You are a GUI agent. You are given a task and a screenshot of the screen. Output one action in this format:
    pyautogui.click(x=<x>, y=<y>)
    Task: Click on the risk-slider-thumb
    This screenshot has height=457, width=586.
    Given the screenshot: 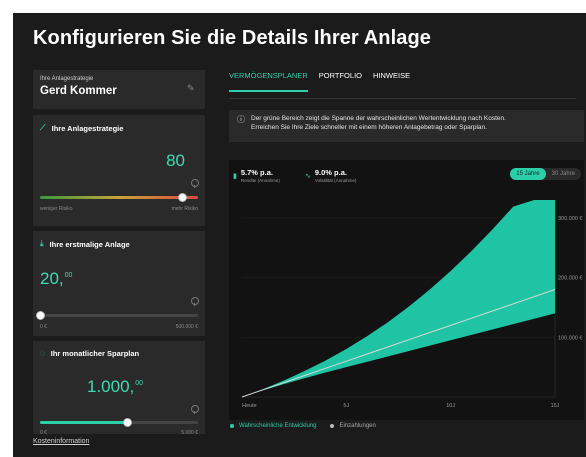 What is the action you would take?
    pyautogui.click(x=182, y=197)
    